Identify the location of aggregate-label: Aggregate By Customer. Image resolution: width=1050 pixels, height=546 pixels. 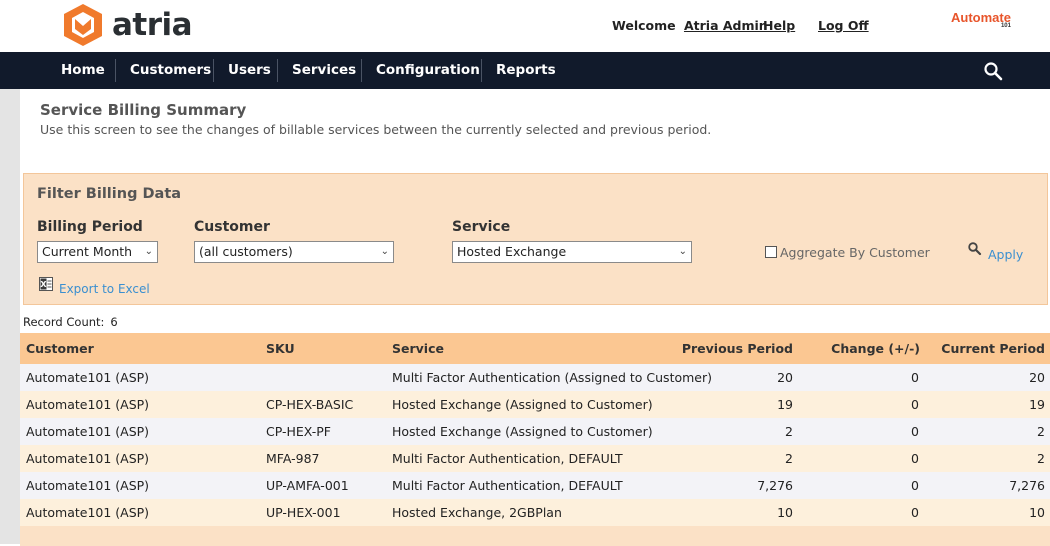
(855, 252).